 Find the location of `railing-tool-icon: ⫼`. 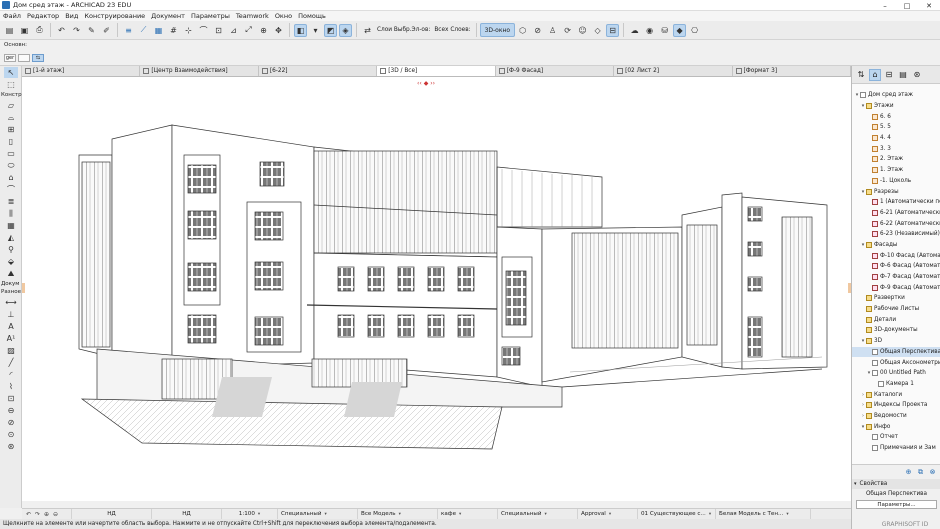

railing-tool-icon: ⫼ is located at coordinates (11, 213).